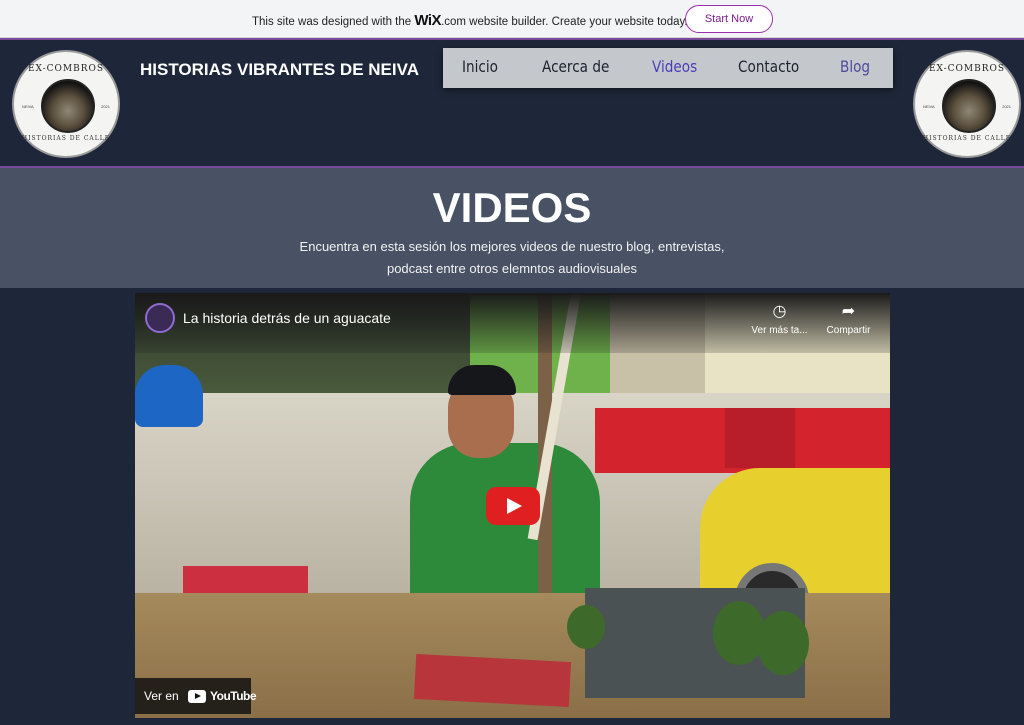  I want to click on nav-item-blog: Blog, so click(855, 66).